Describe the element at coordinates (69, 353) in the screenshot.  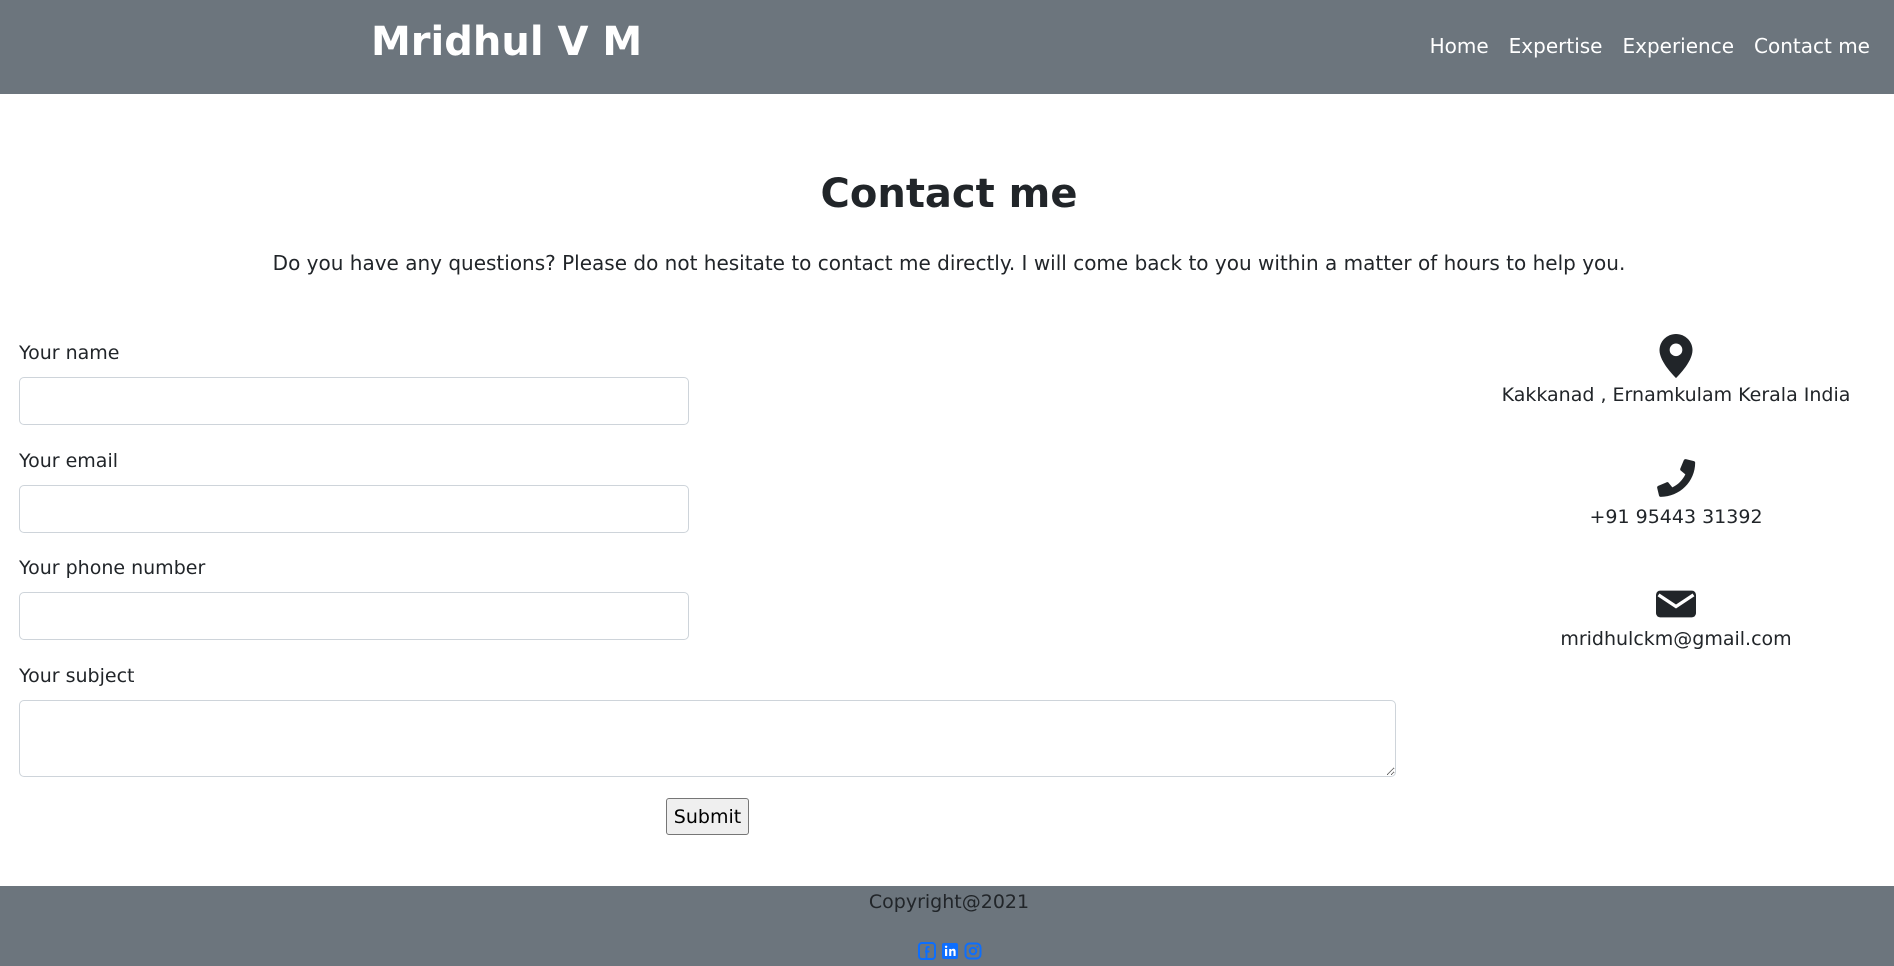
I see `name-label: Your name` at that location.